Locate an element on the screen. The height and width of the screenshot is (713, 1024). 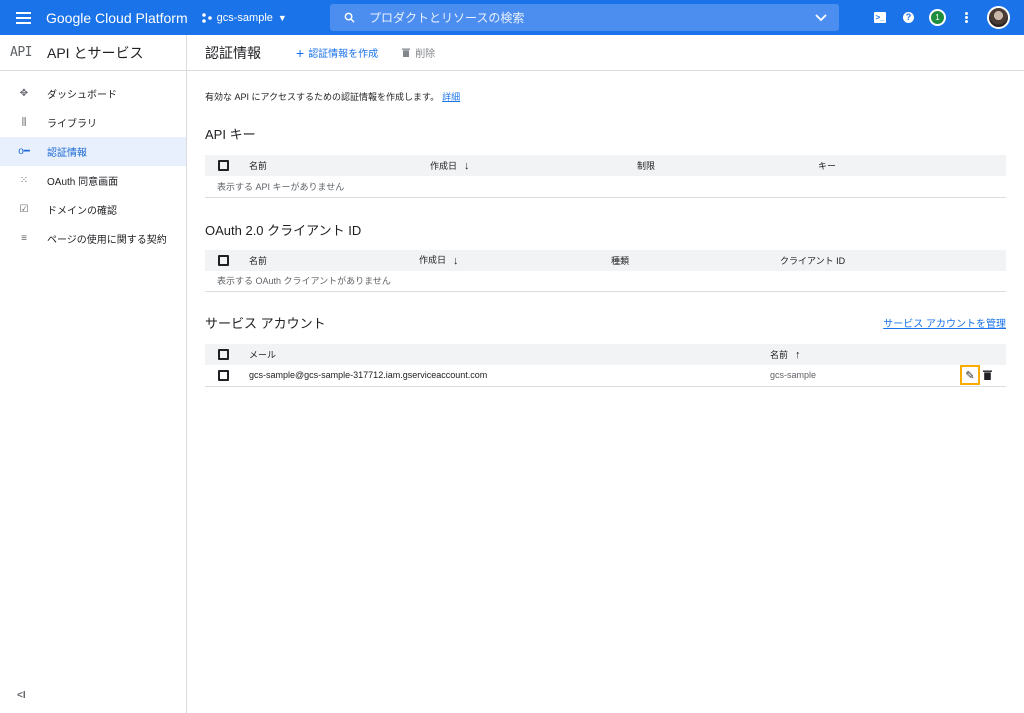
sidebar-item-label: ダッシュボード is located at coordinates (82, 95).